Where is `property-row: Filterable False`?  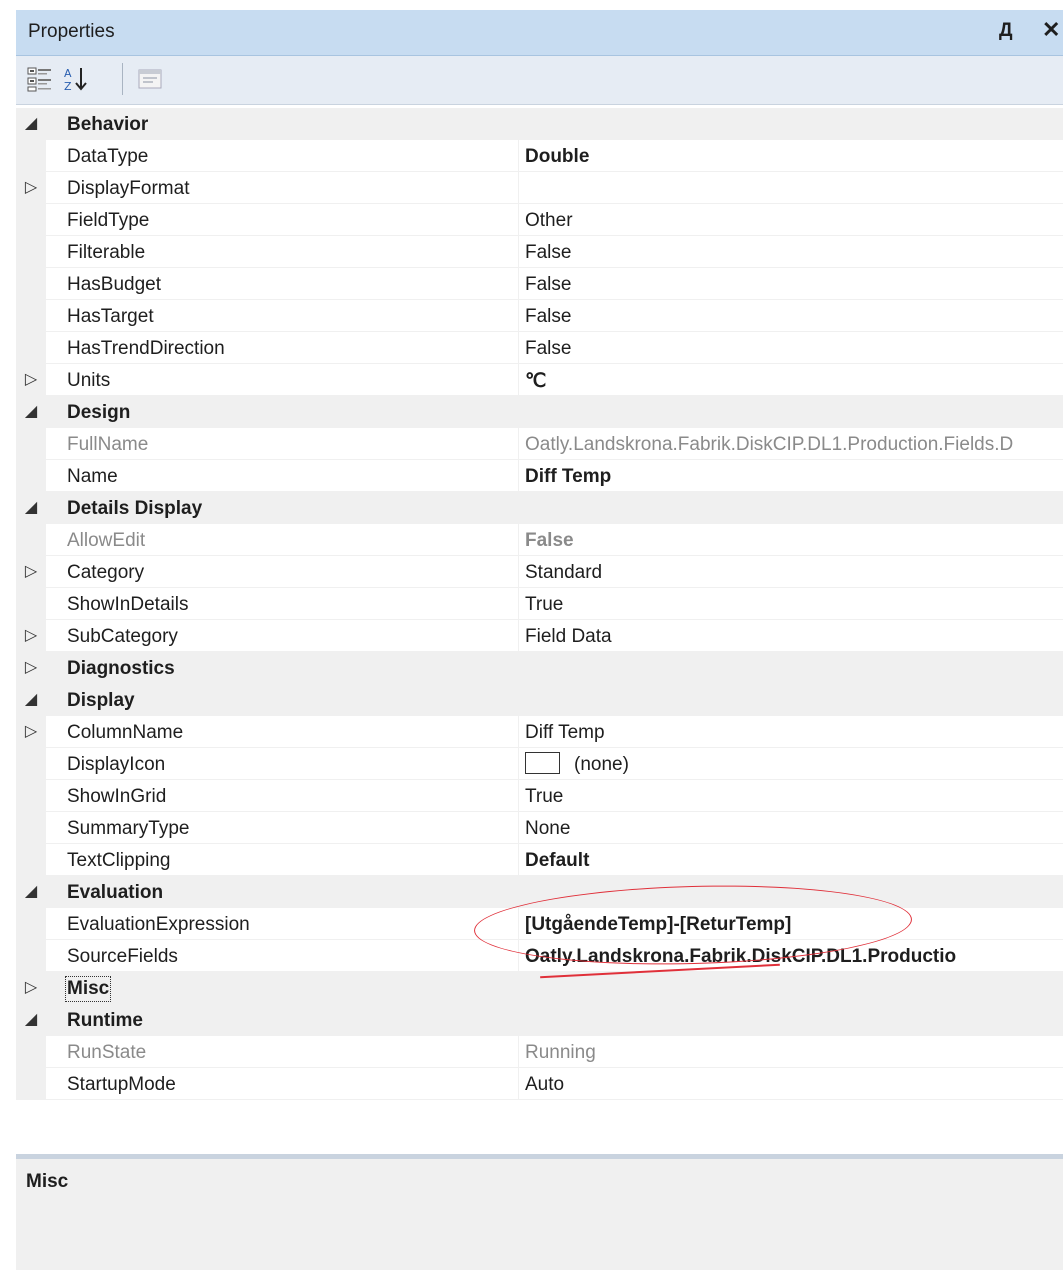
property-row: Filterable False is located at coordinates (539, 252).